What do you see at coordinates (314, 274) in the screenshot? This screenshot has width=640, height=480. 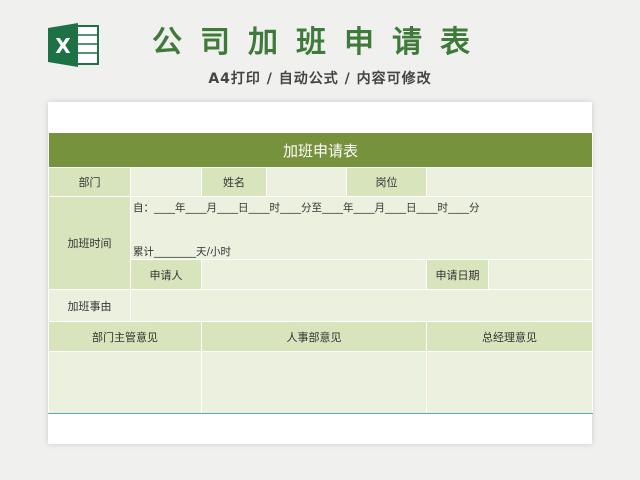 I see `applicant-field` at bounding box center [314, 274].